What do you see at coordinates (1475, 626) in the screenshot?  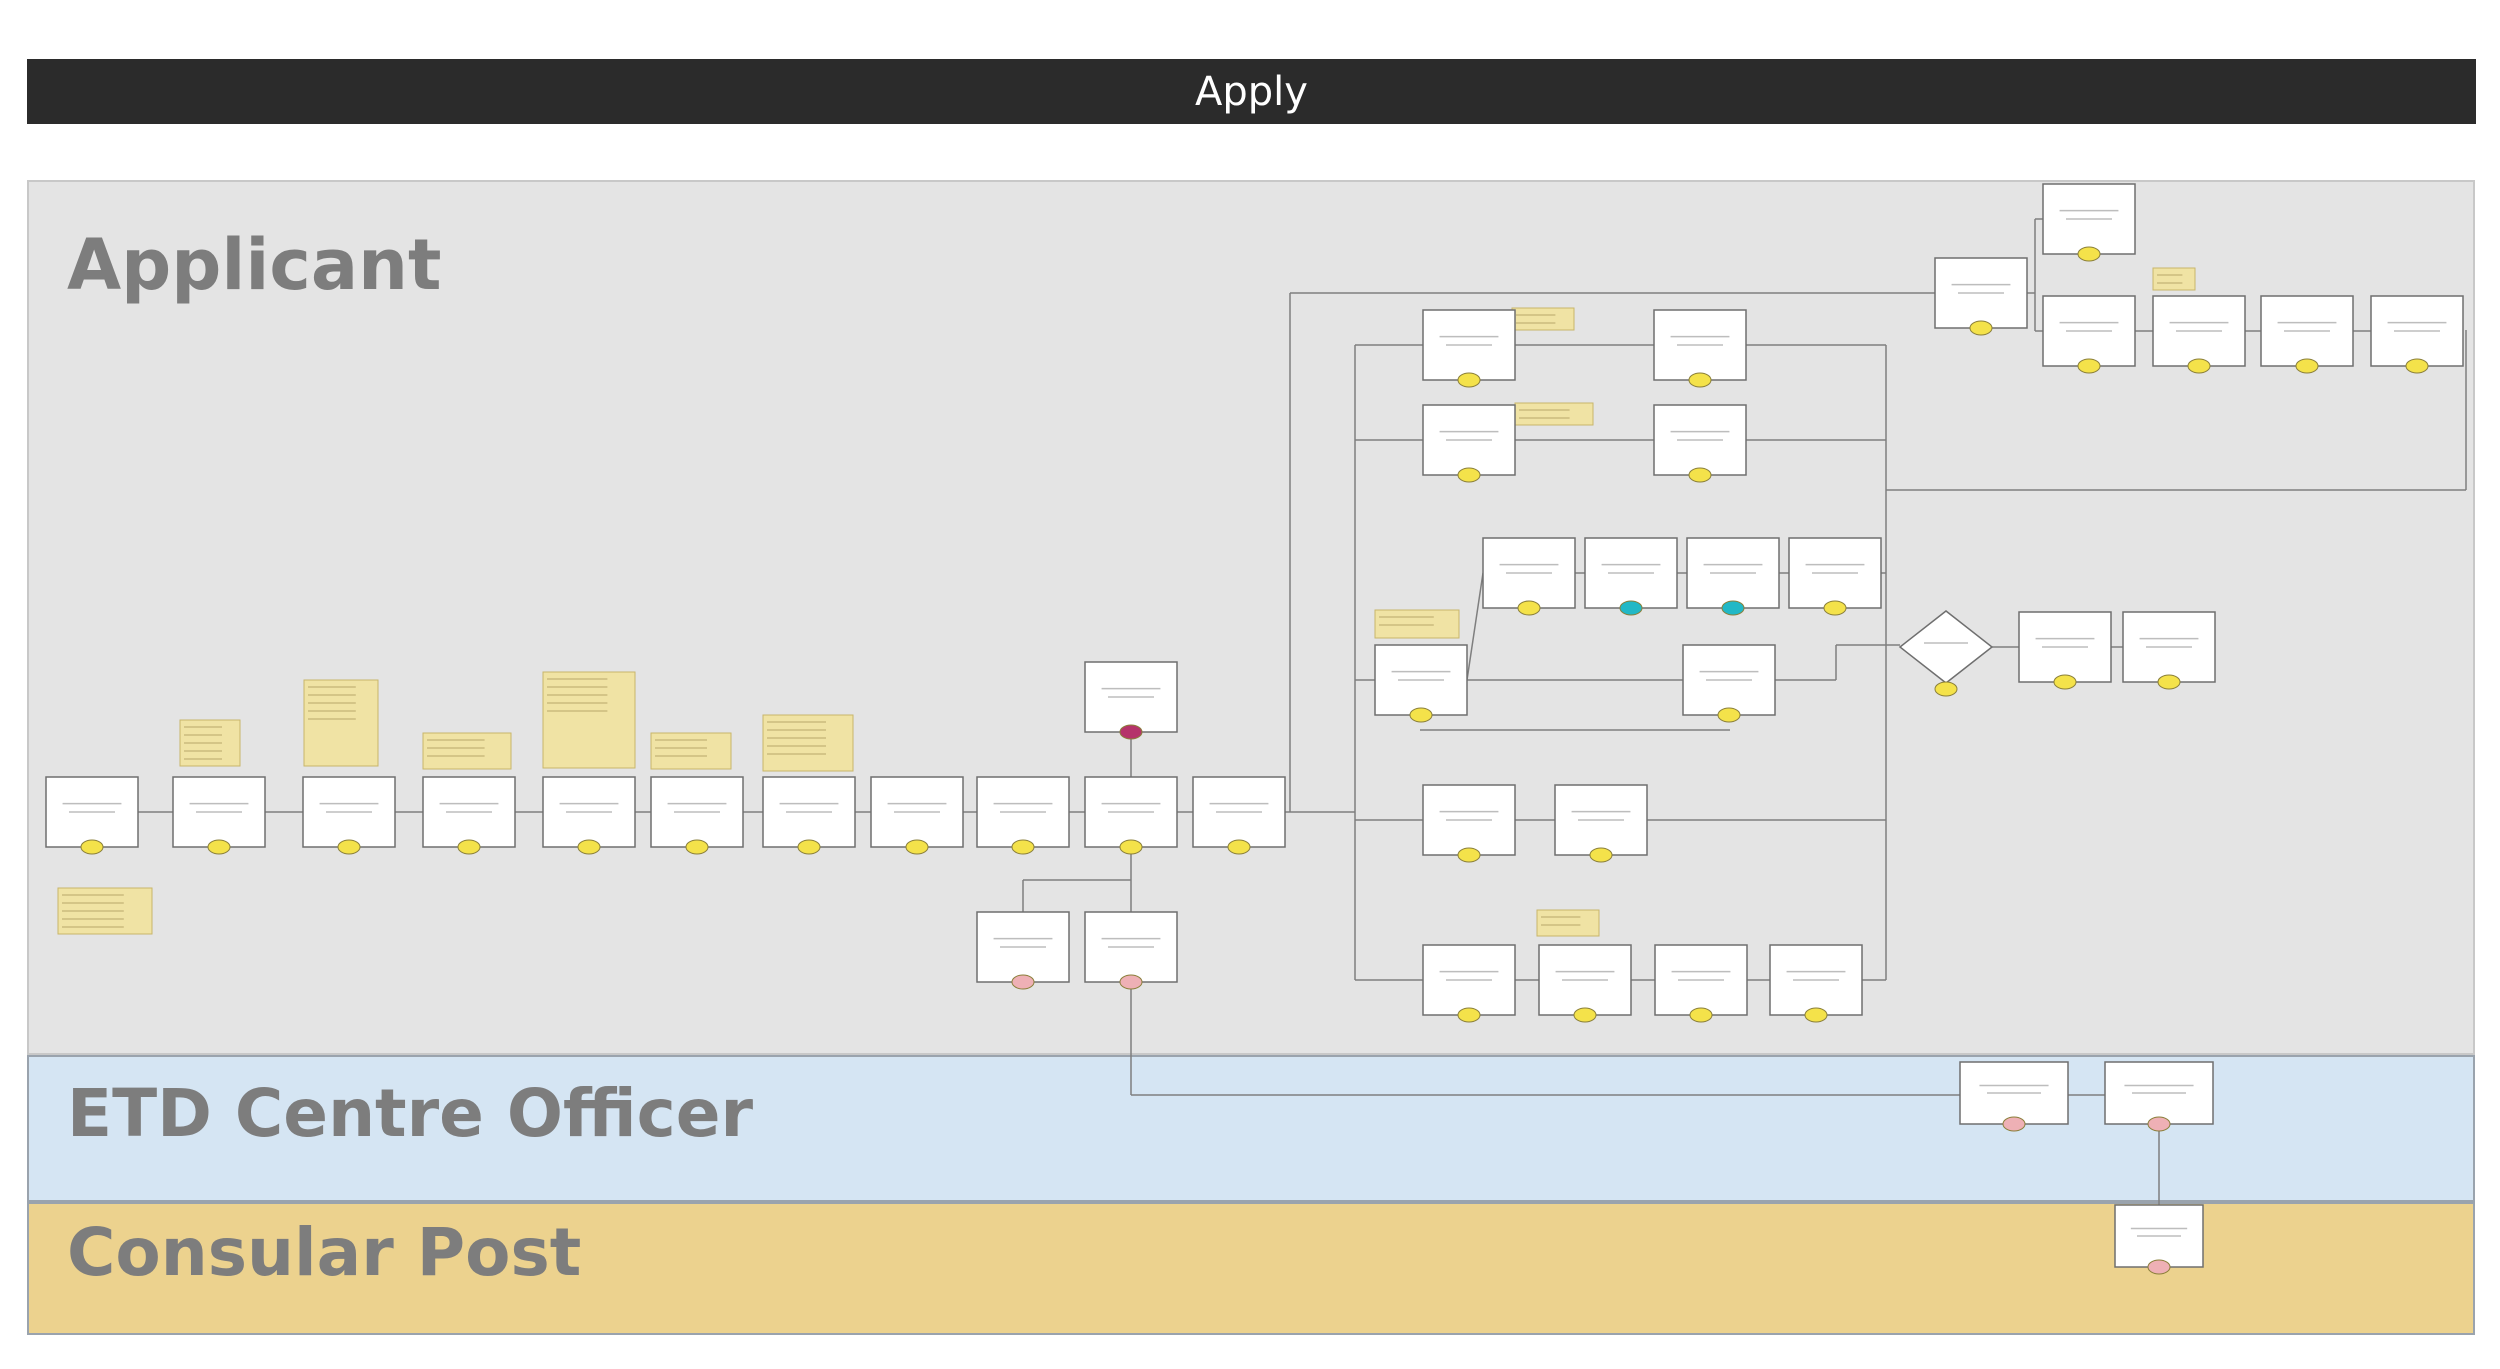 I see `connector-line` at bounding box center [1475, 626].